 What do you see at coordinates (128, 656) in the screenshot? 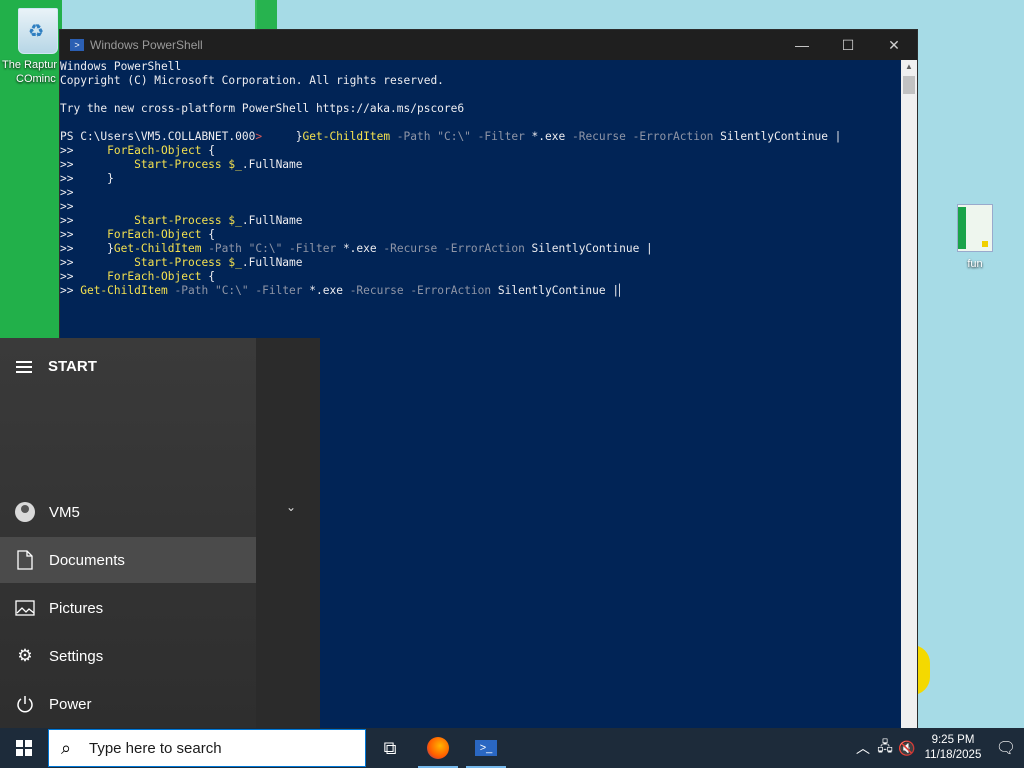
I see `start-item-settings: ⚙ Settings` at bounding box center [128, 656].